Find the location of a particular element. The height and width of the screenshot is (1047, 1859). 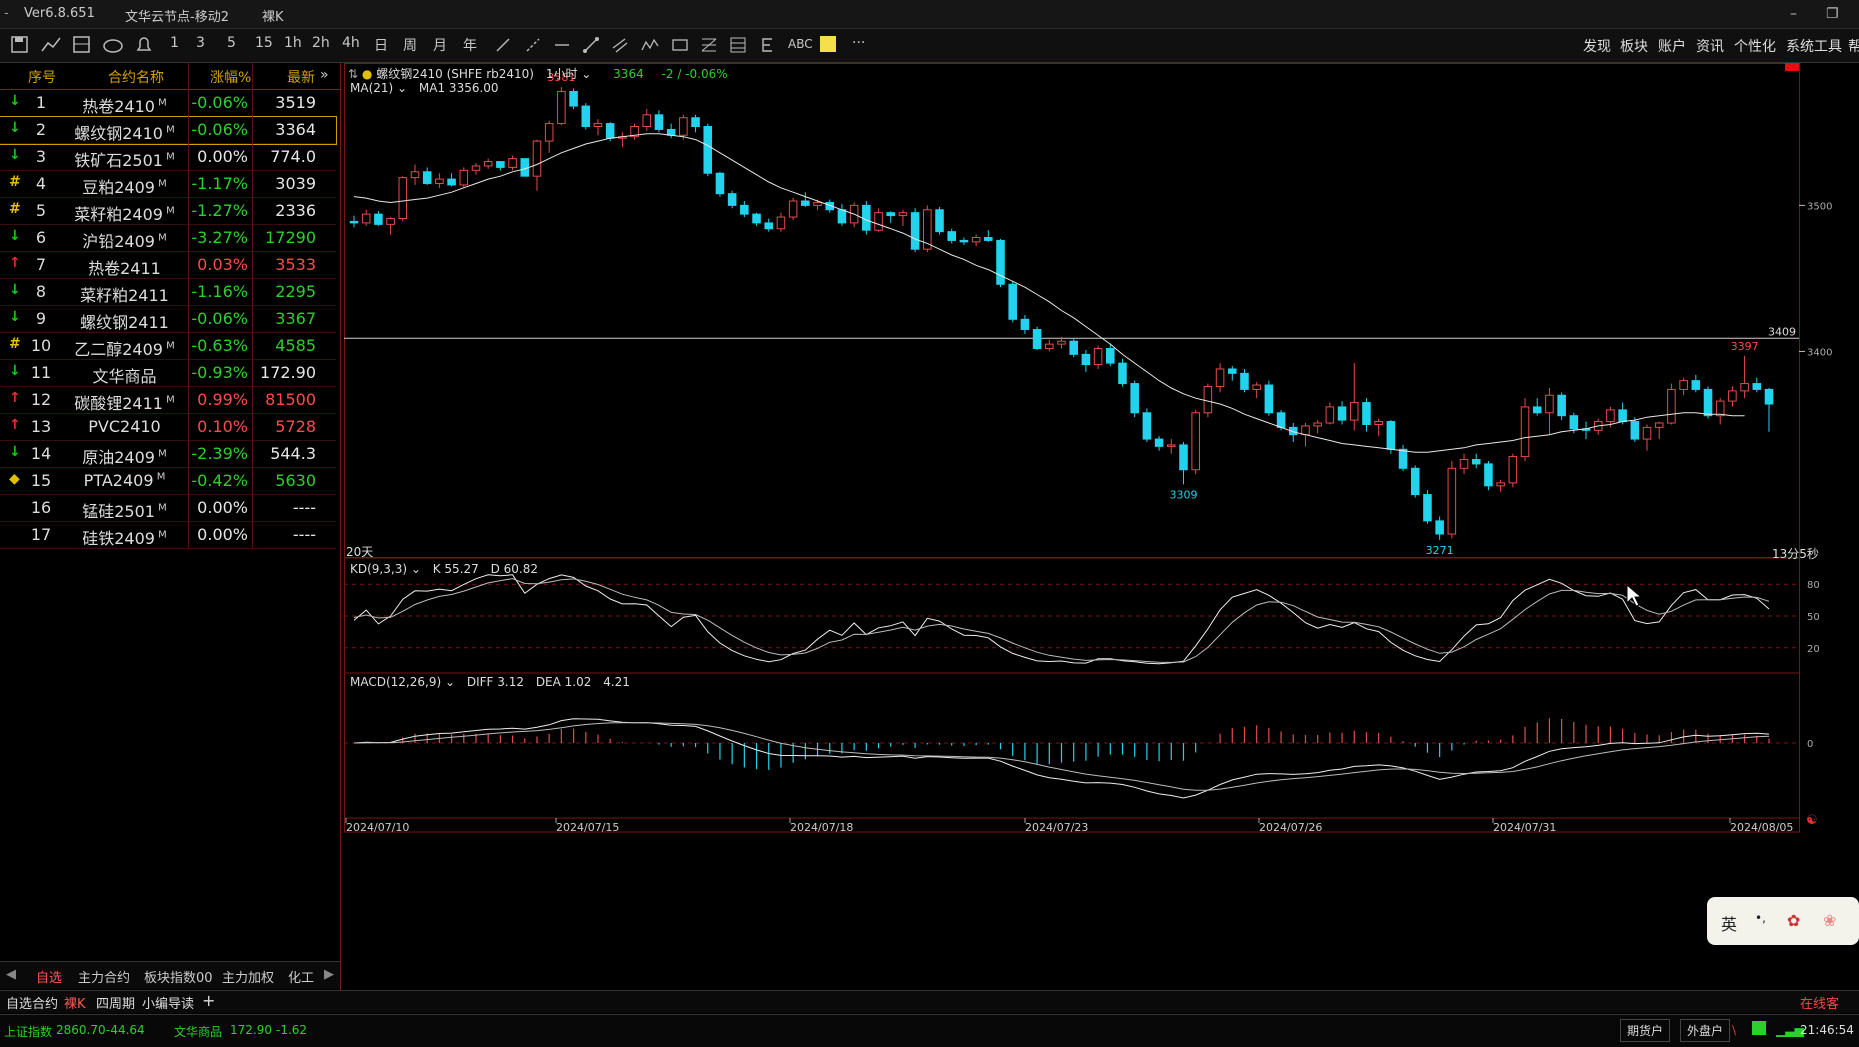

watchlist-row: #10 乙二醇2409 M -0.63% 4585 is located at coordinates (168, 346).